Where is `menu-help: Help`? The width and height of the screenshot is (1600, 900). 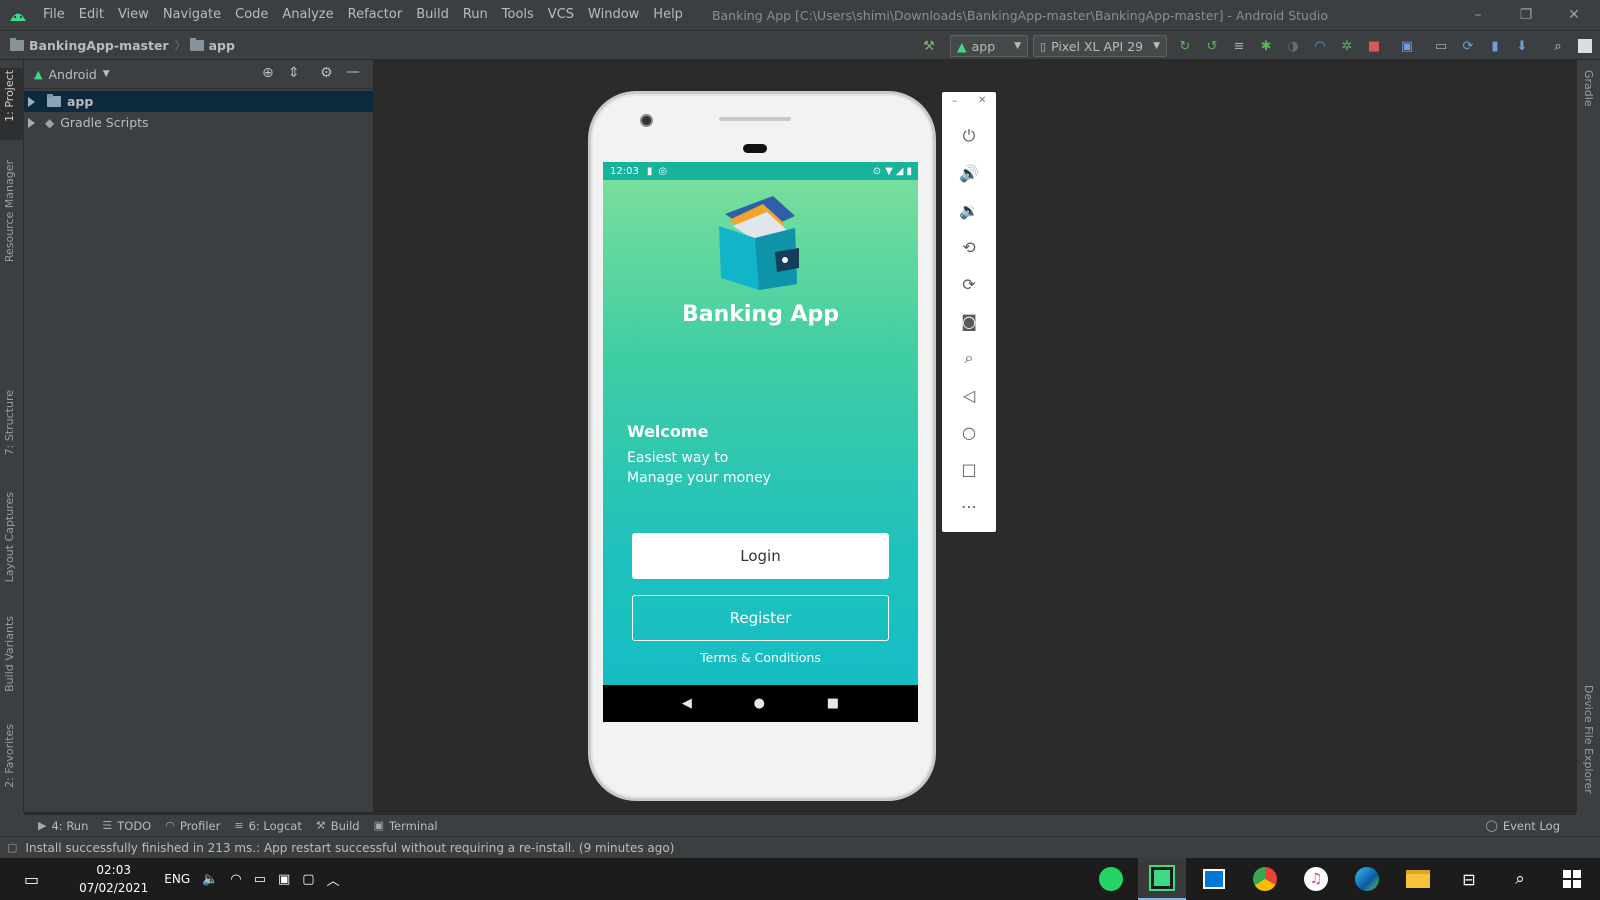 menu-help: Help is located at coordinates (668, 15).